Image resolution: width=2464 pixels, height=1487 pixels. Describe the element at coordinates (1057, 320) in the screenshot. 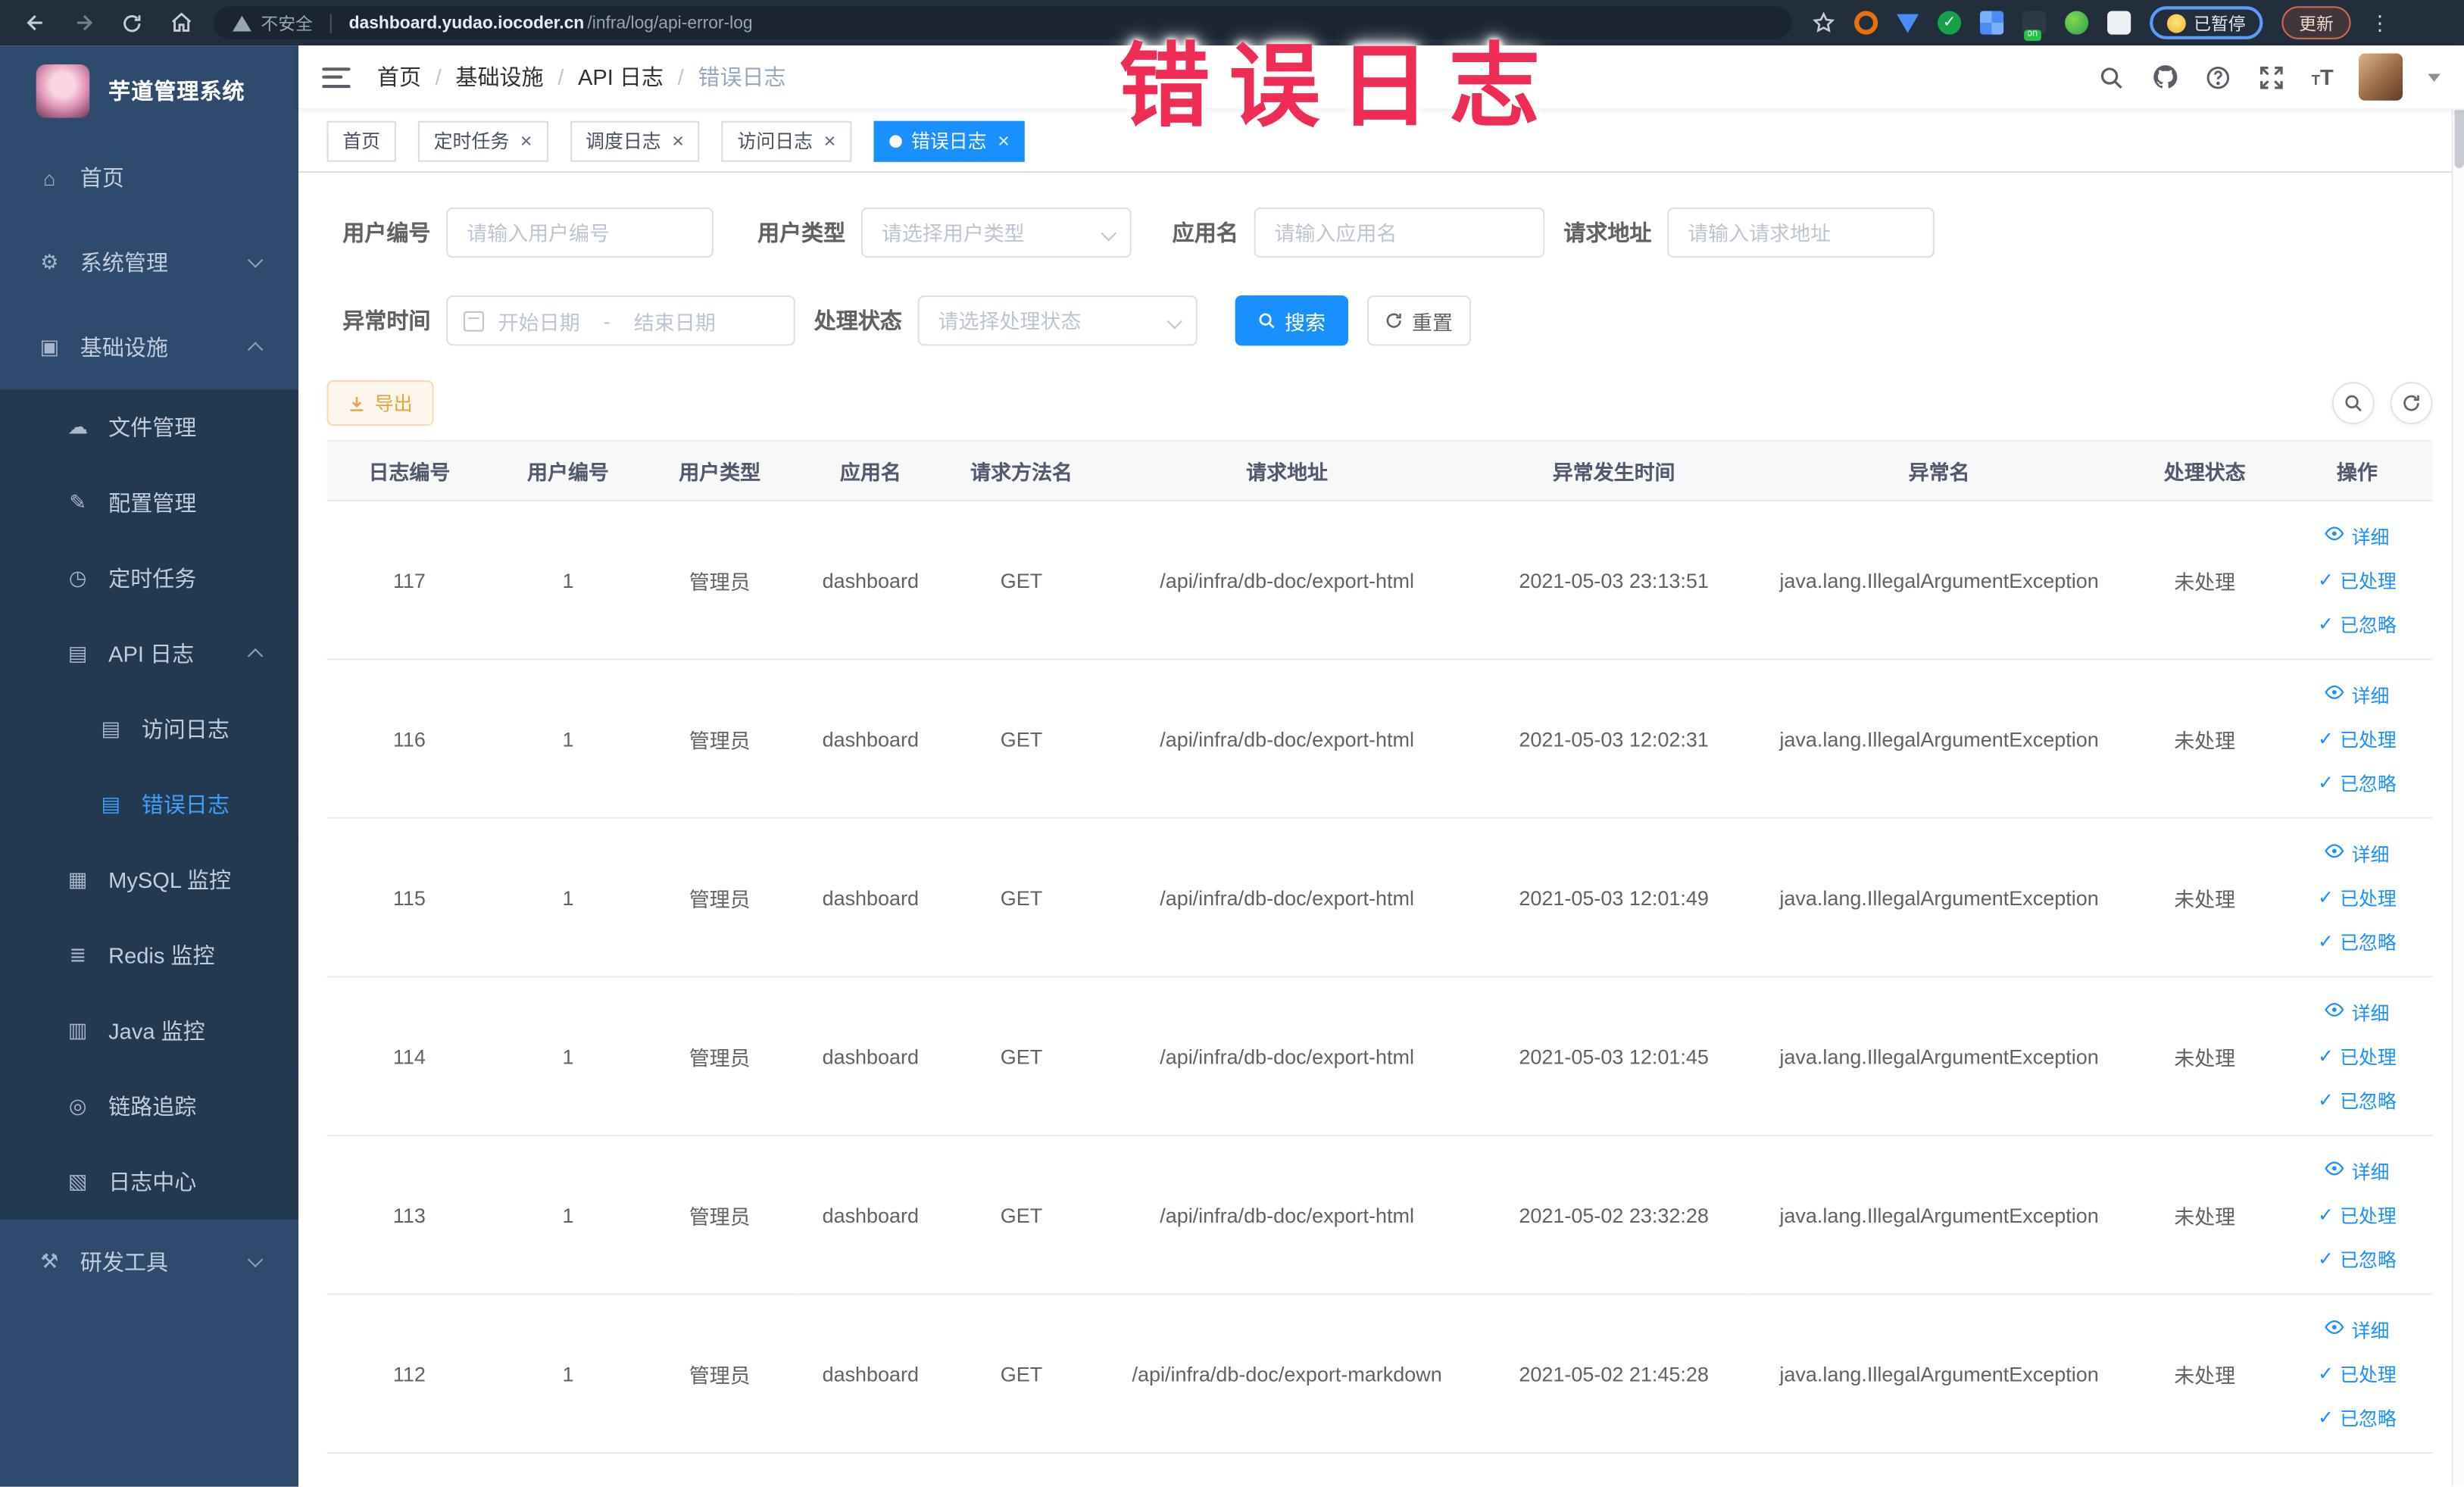

I see `status-select` at that location.